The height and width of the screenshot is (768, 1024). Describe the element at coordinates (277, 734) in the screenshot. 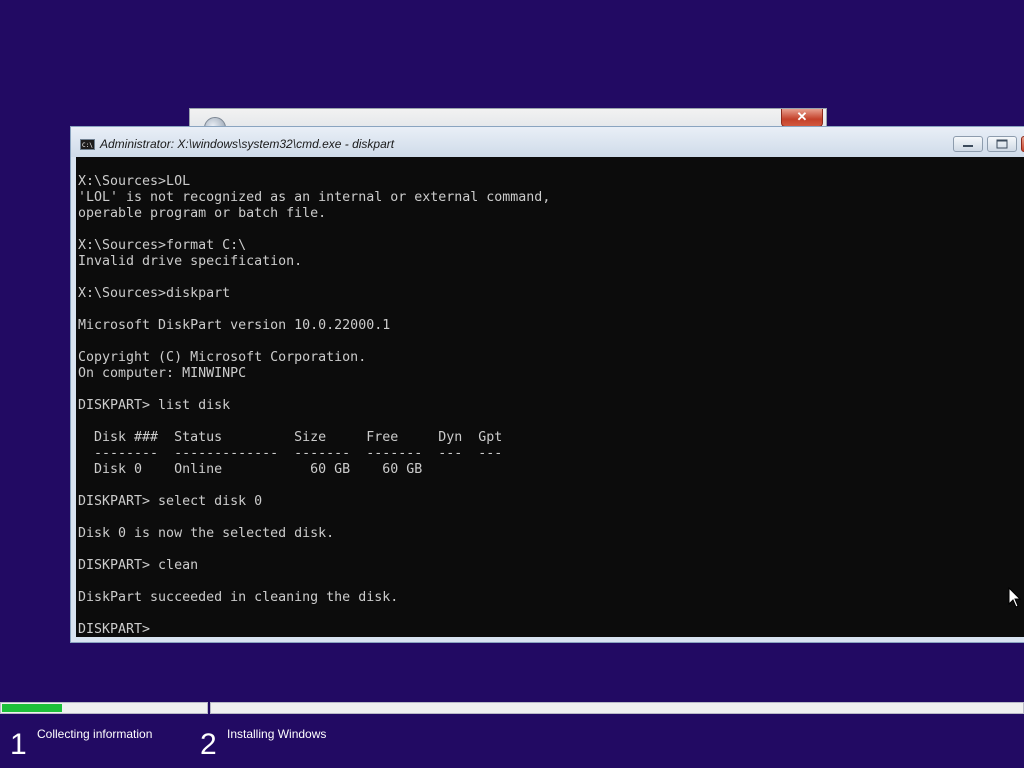

I see `step-label-installing: Installing Windows` at that location.